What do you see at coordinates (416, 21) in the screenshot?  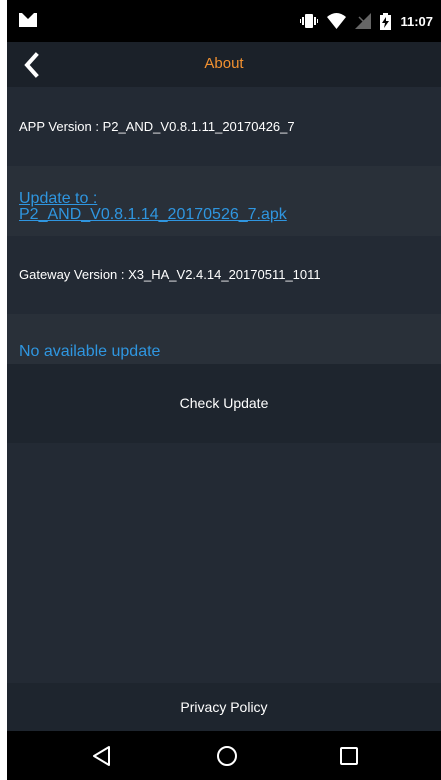 I see `status-time: 11:07` at bounding box center [416, 21].